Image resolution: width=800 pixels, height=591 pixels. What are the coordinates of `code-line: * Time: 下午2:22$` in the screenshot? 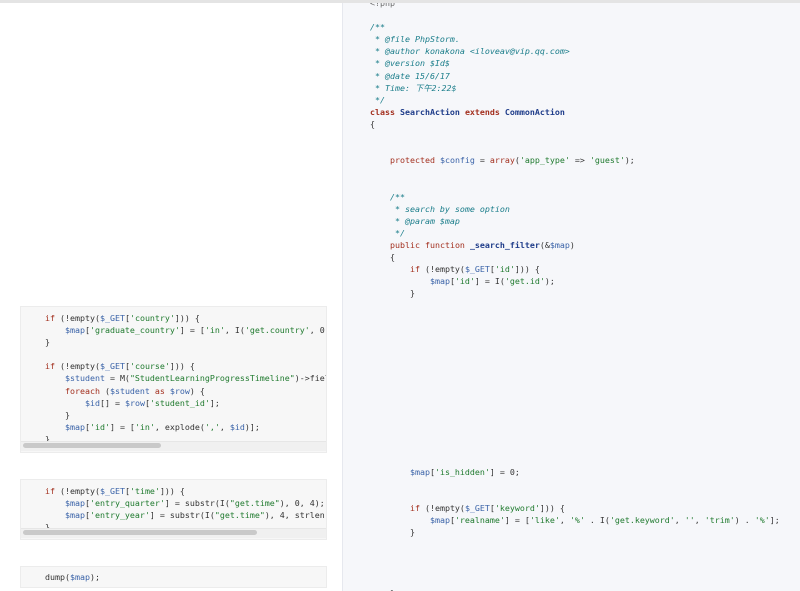 It's located at (413, 87).